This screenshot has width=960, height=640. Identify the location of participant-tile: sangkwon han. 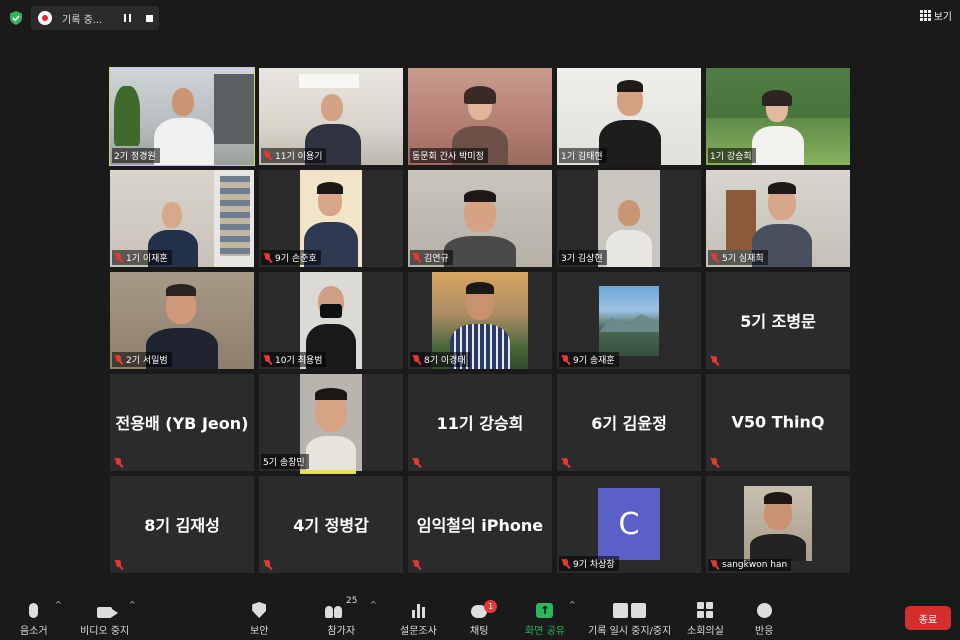
(778, 524).